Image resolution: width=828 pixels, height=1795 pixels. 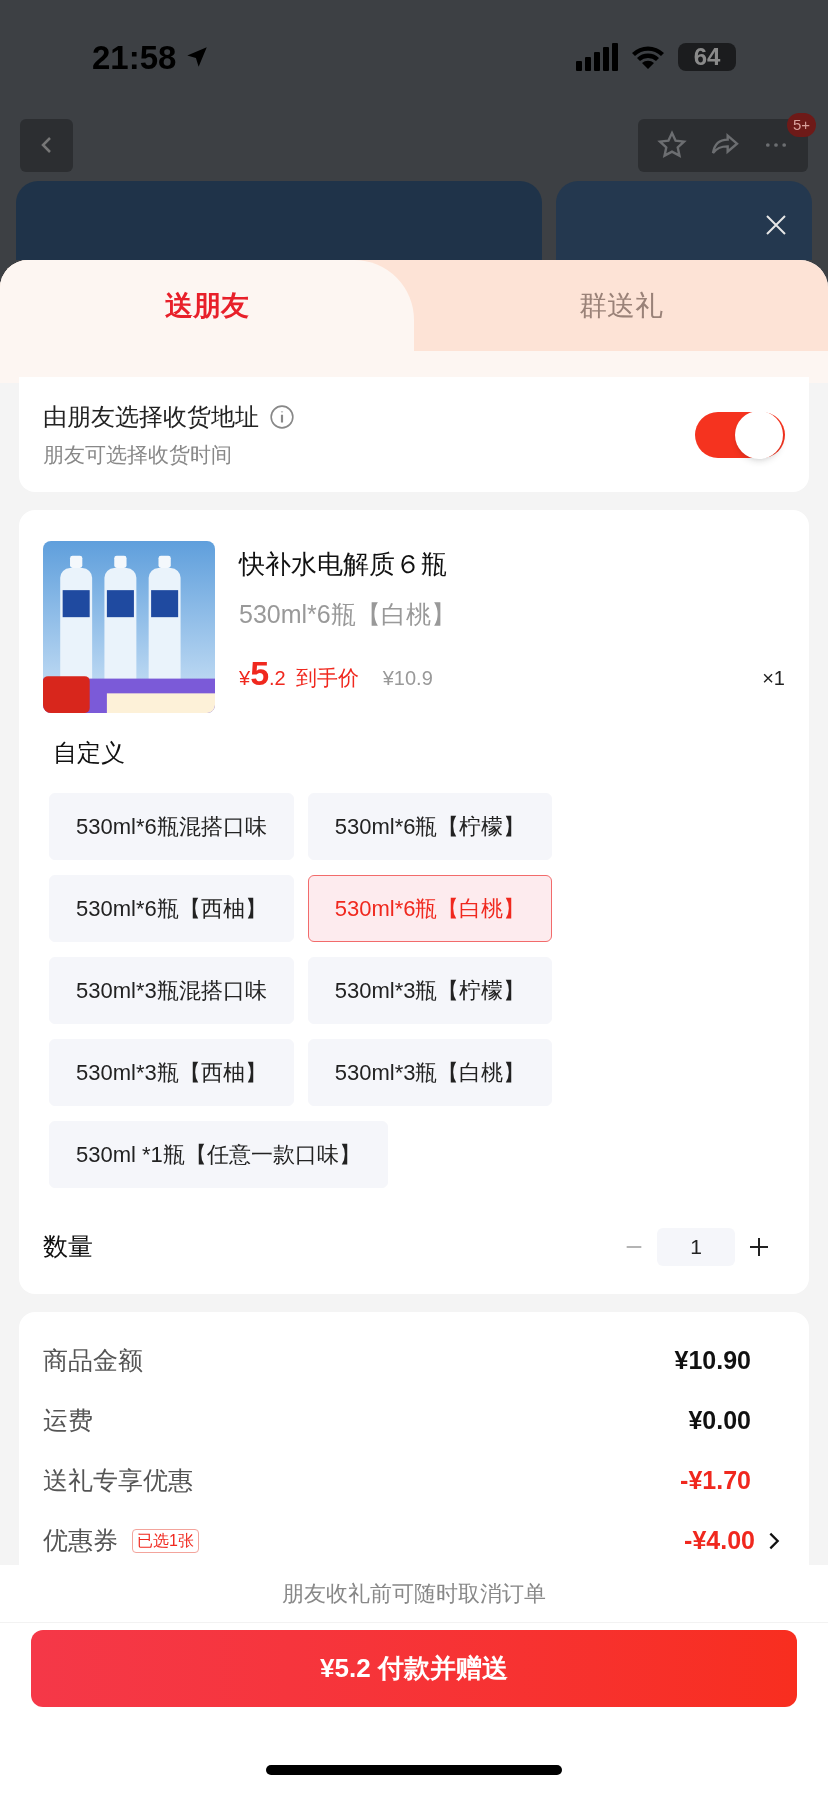 I want to click on battery-icon: 64, so click(x=707, y=57).